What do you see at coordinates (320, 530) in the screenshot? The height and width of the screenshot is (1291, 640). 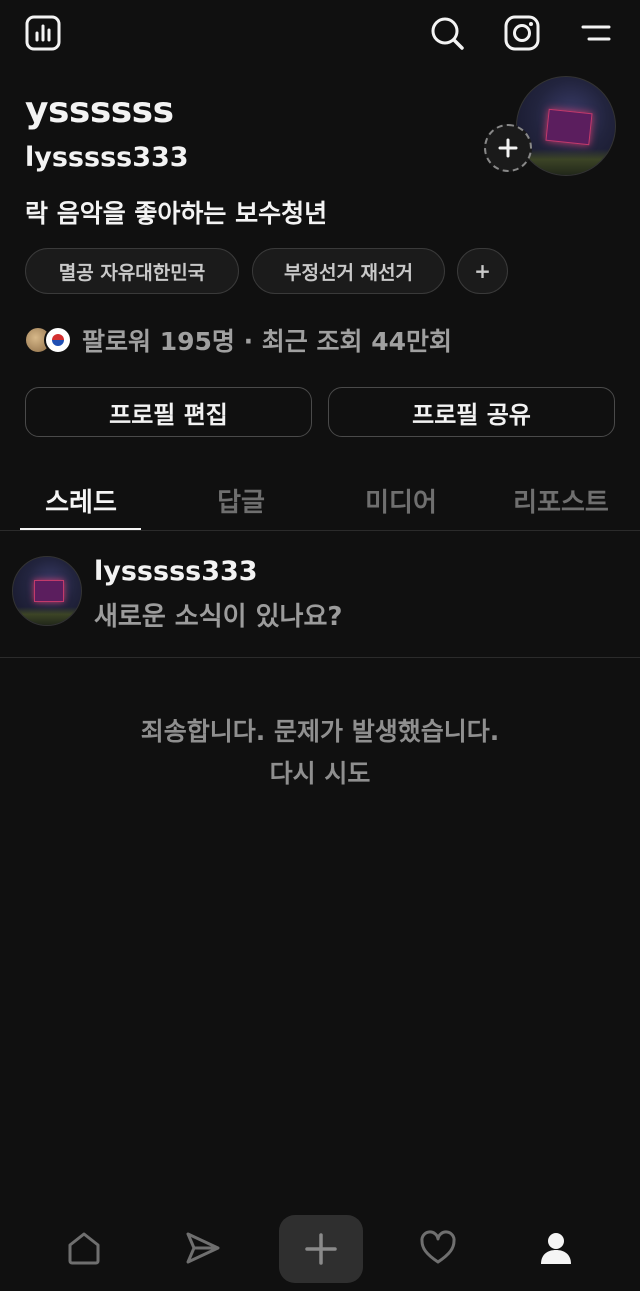 I see `tab-divider` at bounding box center [320, 530].